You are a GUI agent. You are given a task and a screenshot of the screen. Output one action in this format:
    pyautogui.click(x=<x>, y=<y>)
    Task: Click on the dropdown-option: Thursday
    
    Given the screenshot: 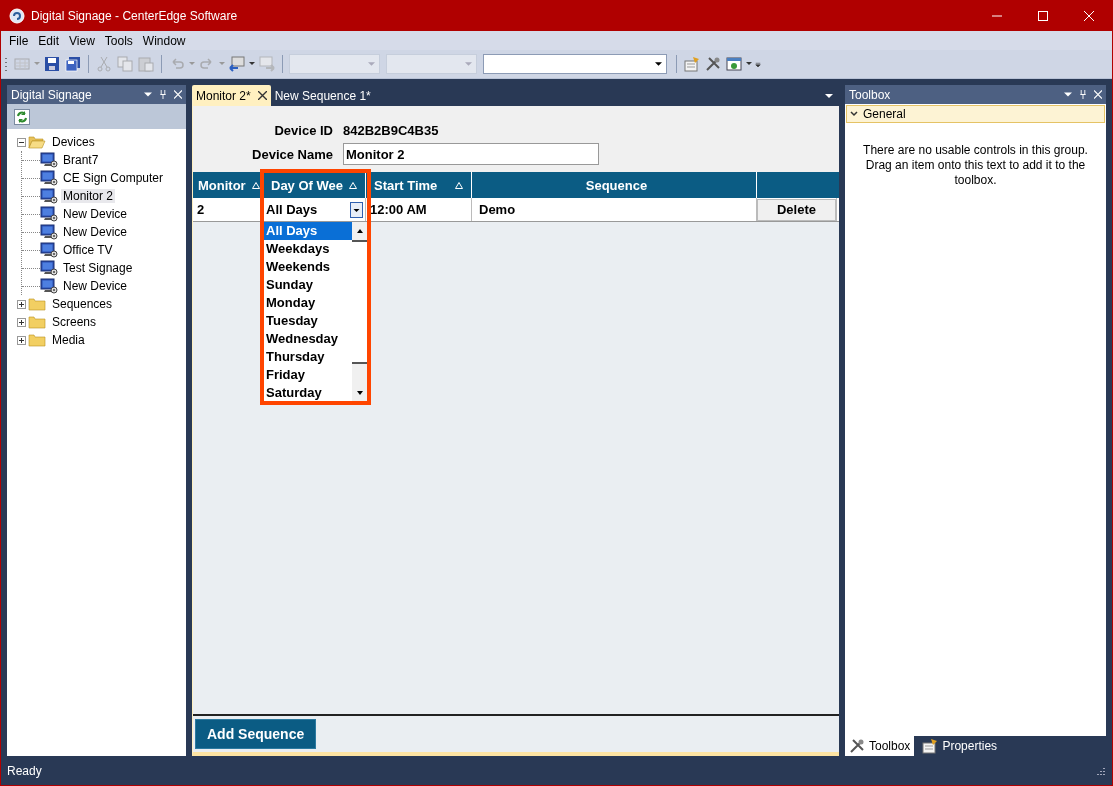 What is the action you would take?
    pyautogui.click(x=307, y=357)
    